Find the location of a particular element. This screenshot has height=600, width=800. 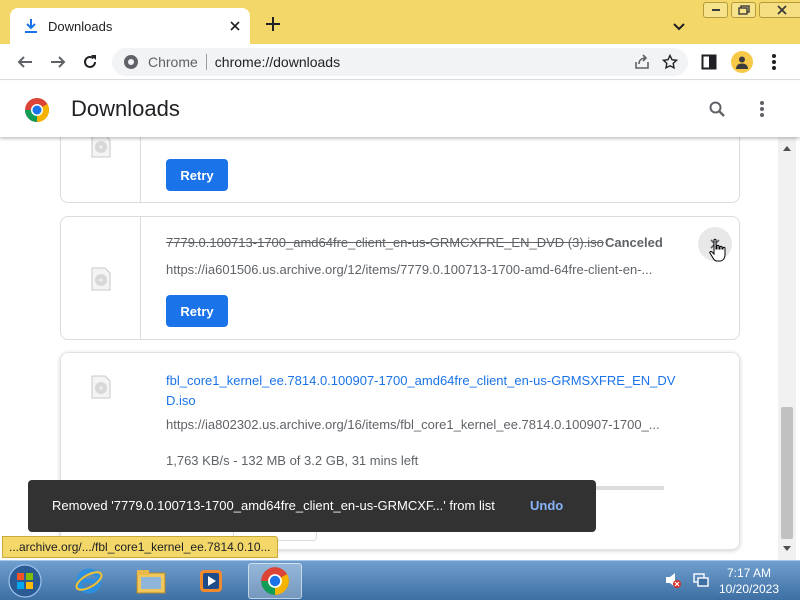

bookmark-star-icon is located at coordinates (670, 62).